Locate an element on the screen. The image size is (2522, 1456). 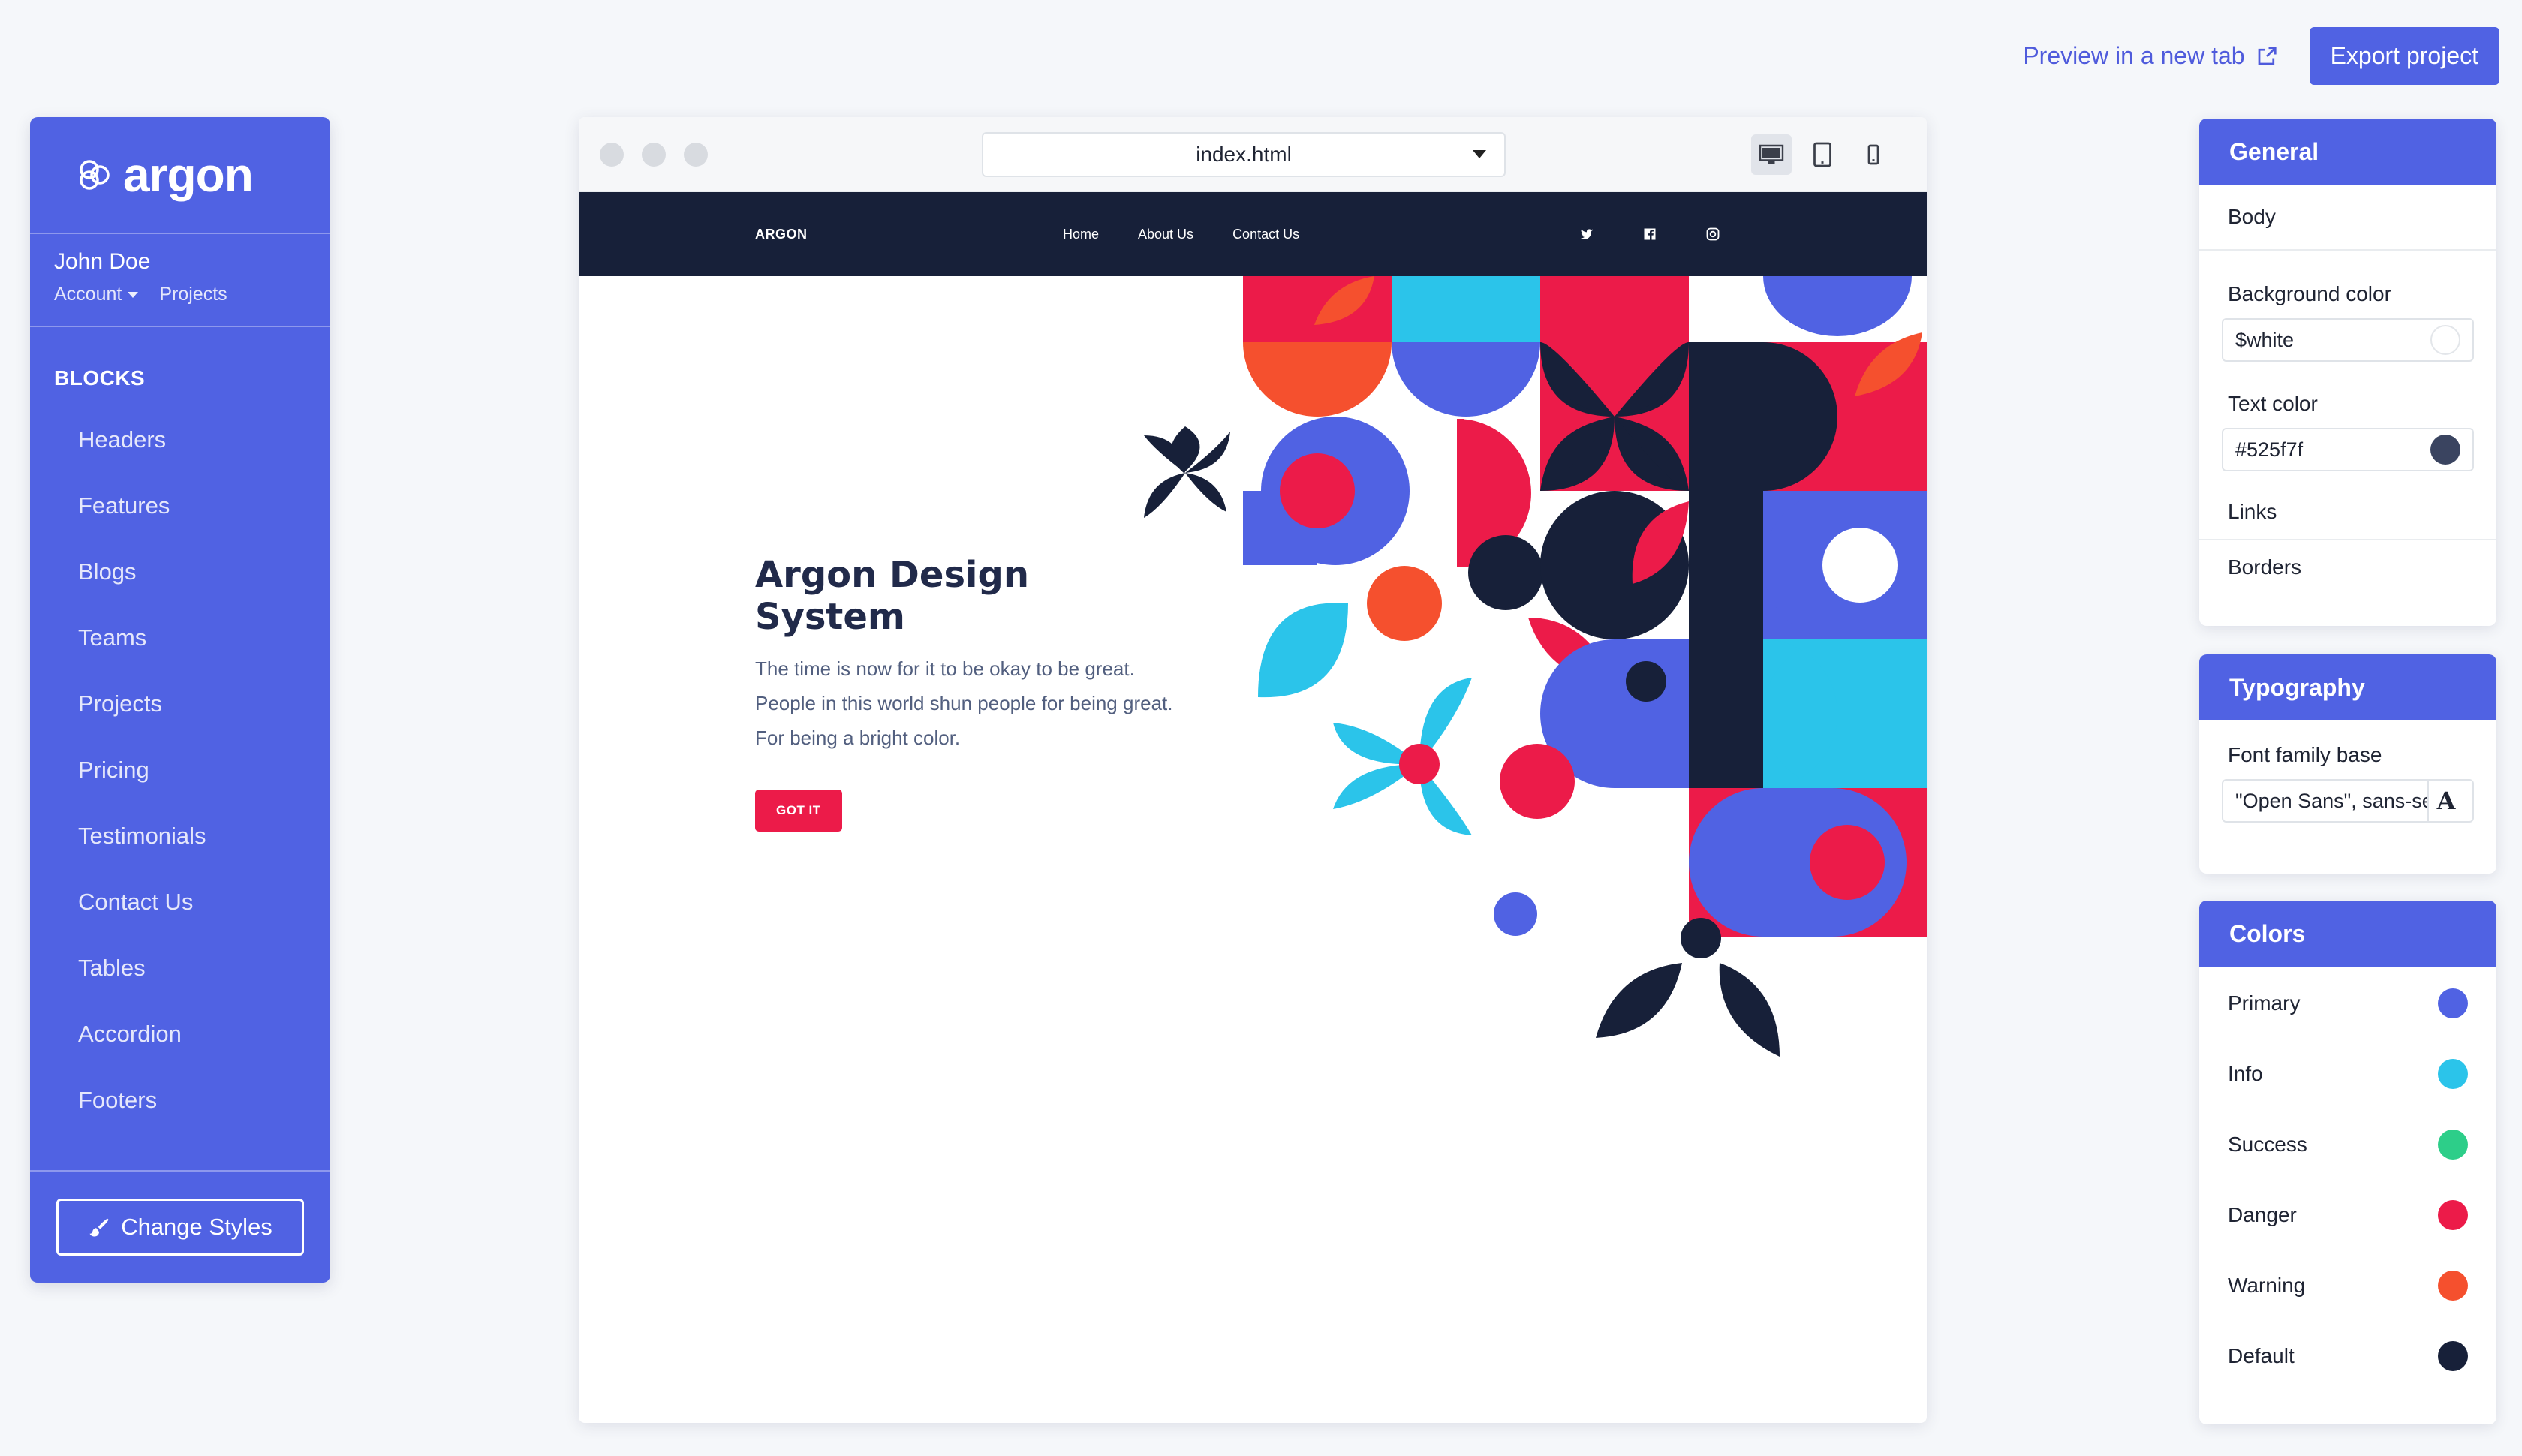
mobile-view-button is located at coordinates (1873, 154).